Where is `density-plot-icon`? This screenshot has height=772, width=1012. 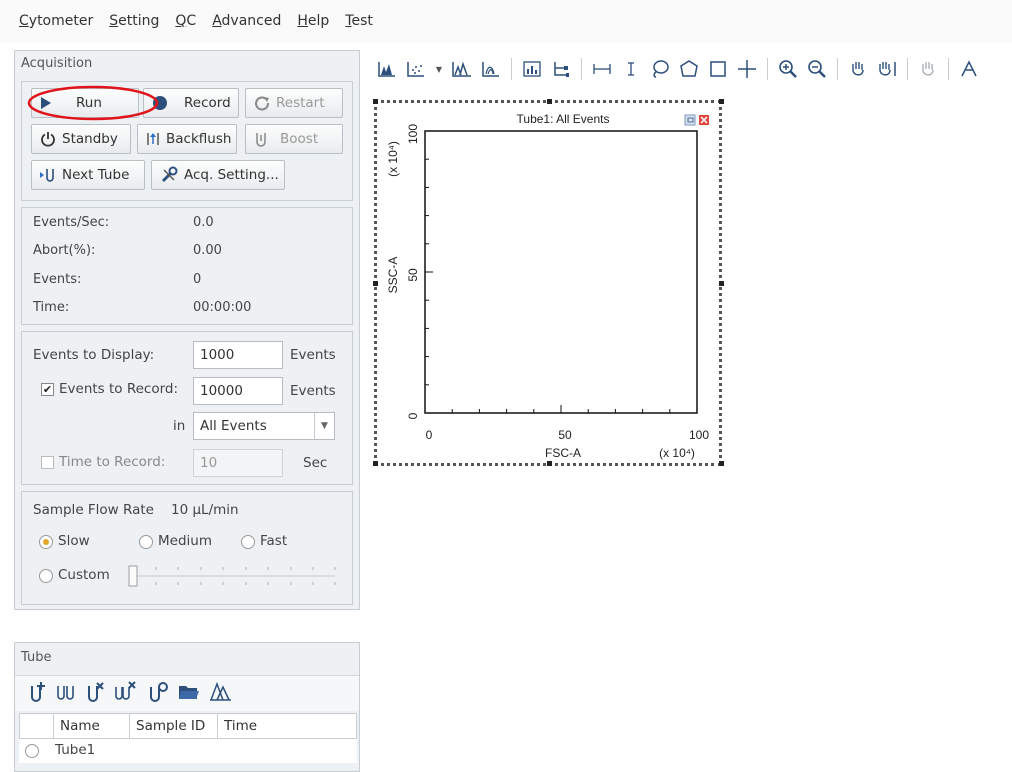
density-plot-icon is located at coordinates (491, 69).